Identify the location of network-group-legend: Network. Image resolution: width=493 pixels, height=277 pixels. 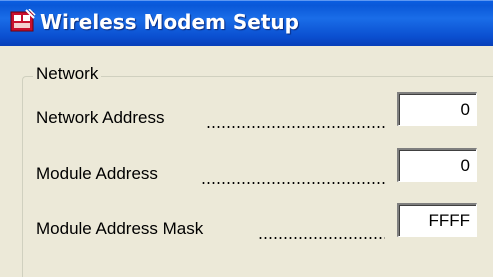
(67, 74).